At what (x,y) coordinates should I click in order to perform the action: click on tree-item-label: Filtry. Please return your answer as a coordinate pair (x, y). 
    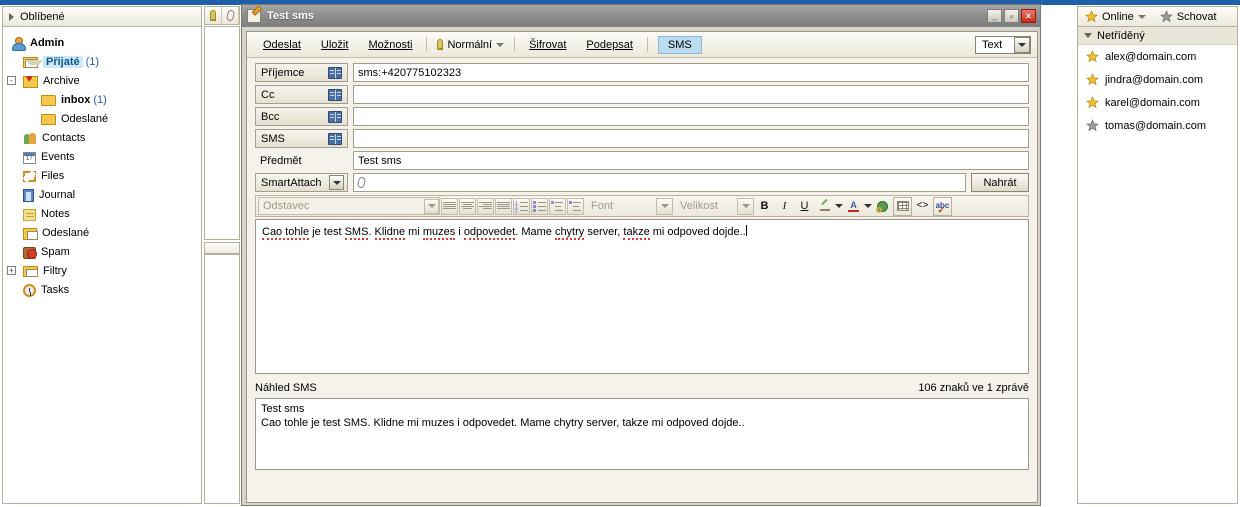
    Looking at the image, I should click on (55, 270).